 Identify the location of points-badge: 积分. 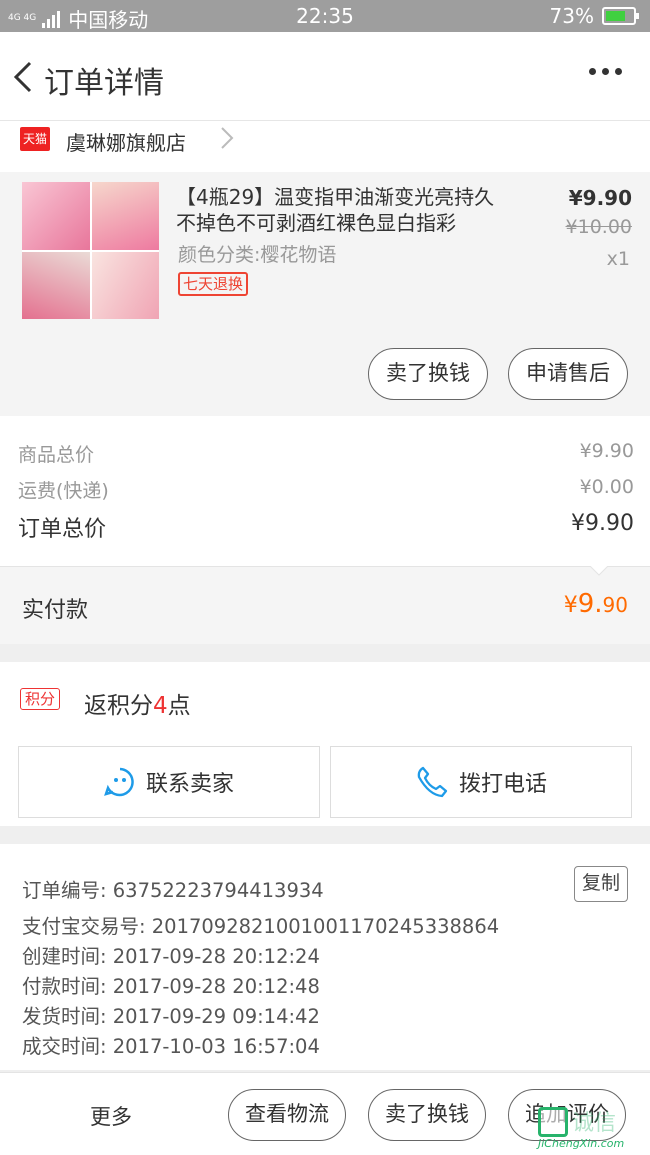
(40, 699).